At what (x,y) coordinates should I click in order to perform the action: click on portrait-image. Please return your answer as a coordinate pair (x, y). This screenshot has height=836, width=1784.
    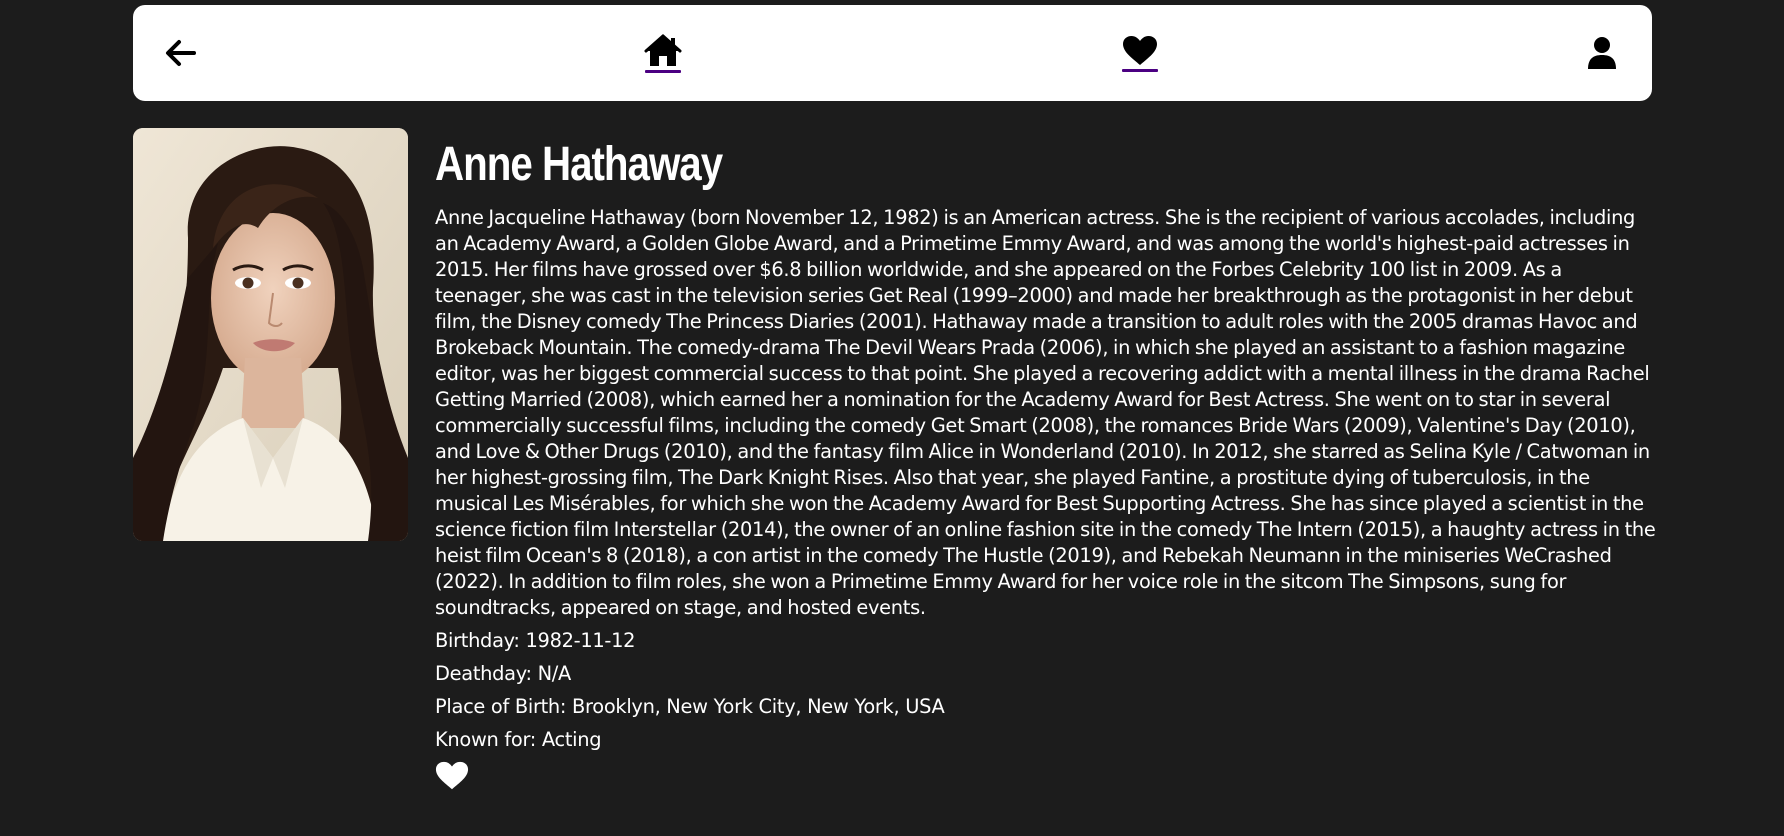
    Looking at the image, I should click on (270, 334).